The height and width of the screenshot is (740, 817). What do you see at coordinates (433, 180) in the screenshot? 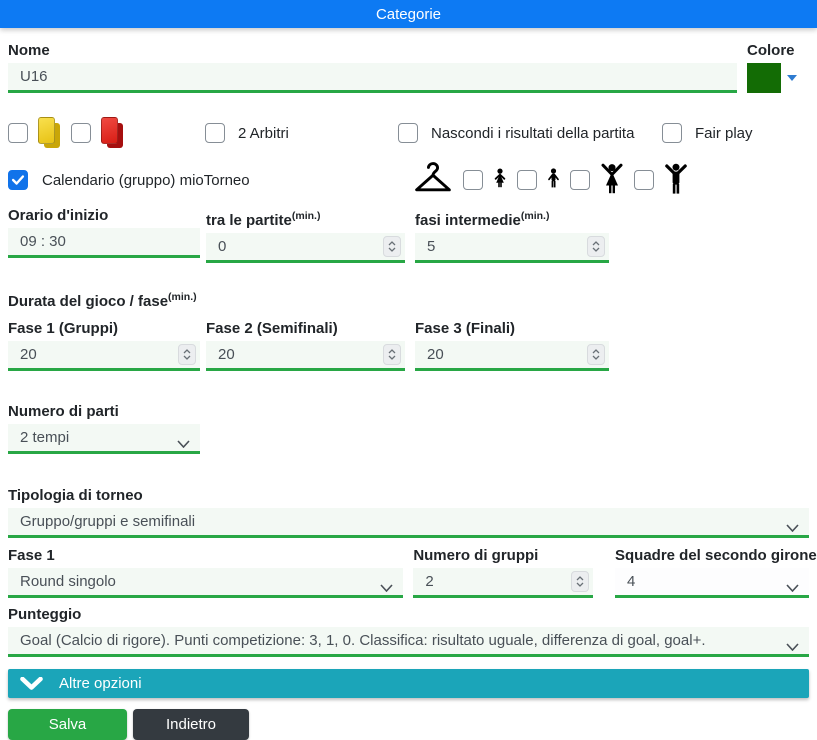
I see `clothes-hanger-icon` at bounding box center [433, 180].